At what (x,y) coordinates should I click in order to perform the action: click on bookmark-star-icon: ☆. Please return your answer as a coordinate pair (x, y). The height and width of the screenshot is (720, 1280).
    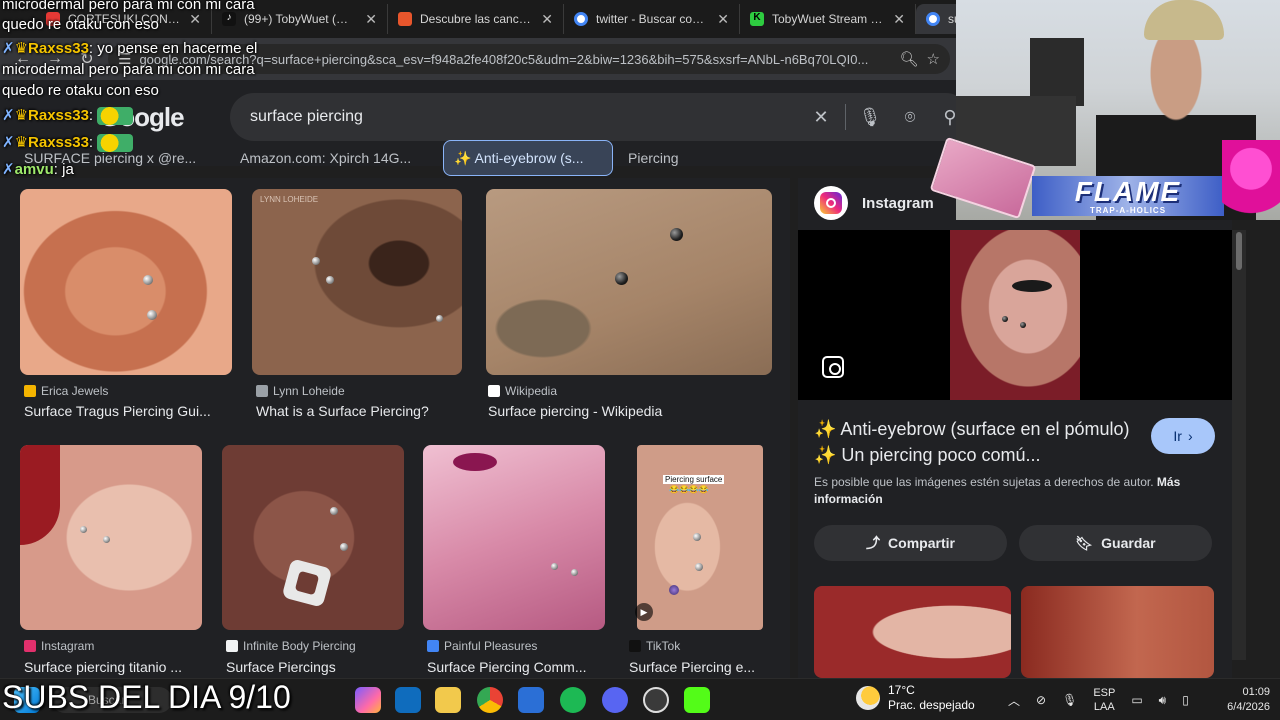
    Looking at the image, I should click on (933, 59).